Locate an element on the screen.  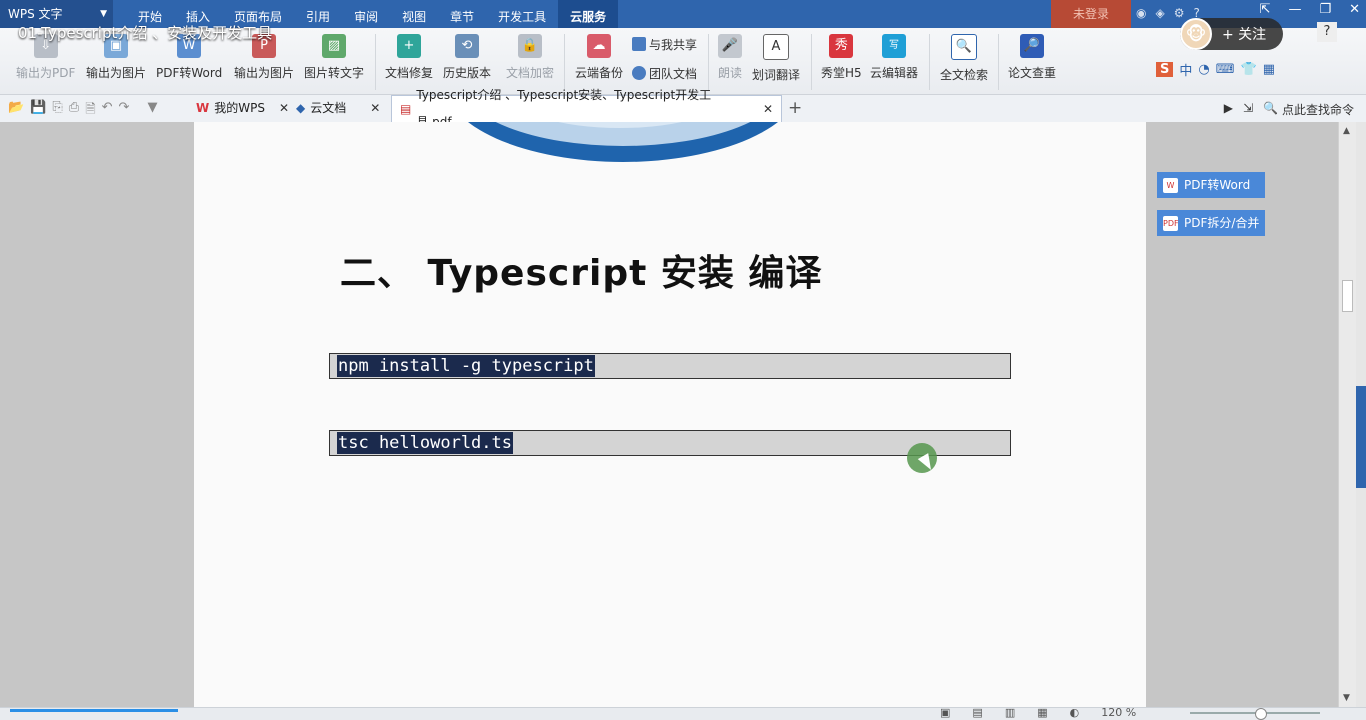
share-with-me-button: 与我共享 is located at coordinates (664, 44).